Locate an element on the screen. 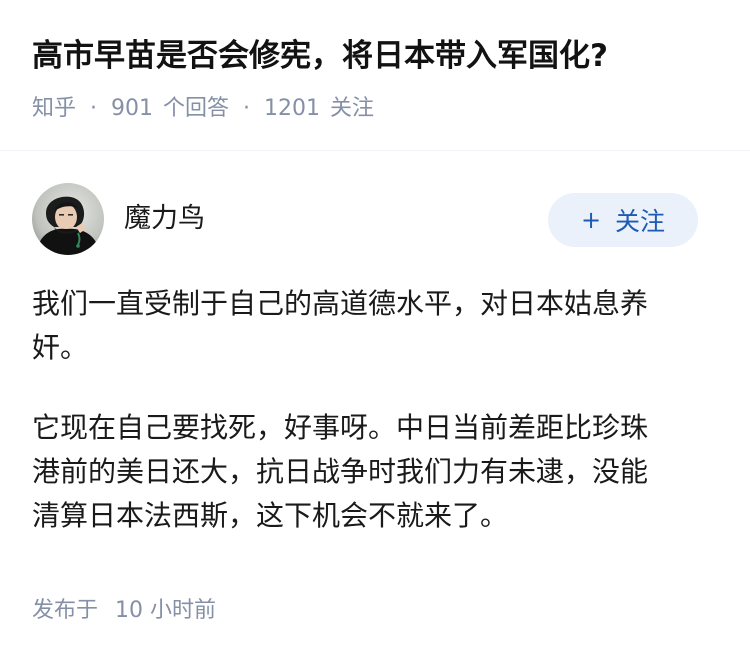 This screenshot has height=662, width=750. question-title: 高市早苗是否会修宪，将日本带入军国化? is located at coordinates (320, 56).